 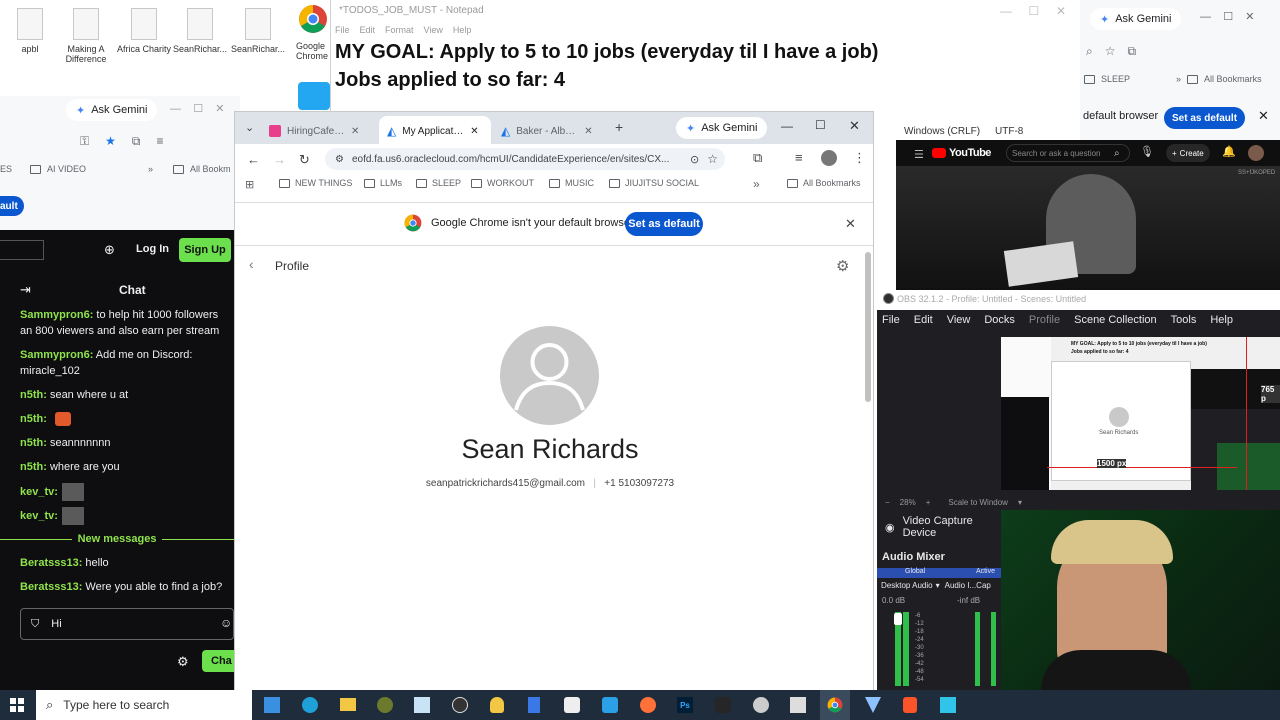 I want to click on close-window-button: ✕, so click(x=854, y=126).